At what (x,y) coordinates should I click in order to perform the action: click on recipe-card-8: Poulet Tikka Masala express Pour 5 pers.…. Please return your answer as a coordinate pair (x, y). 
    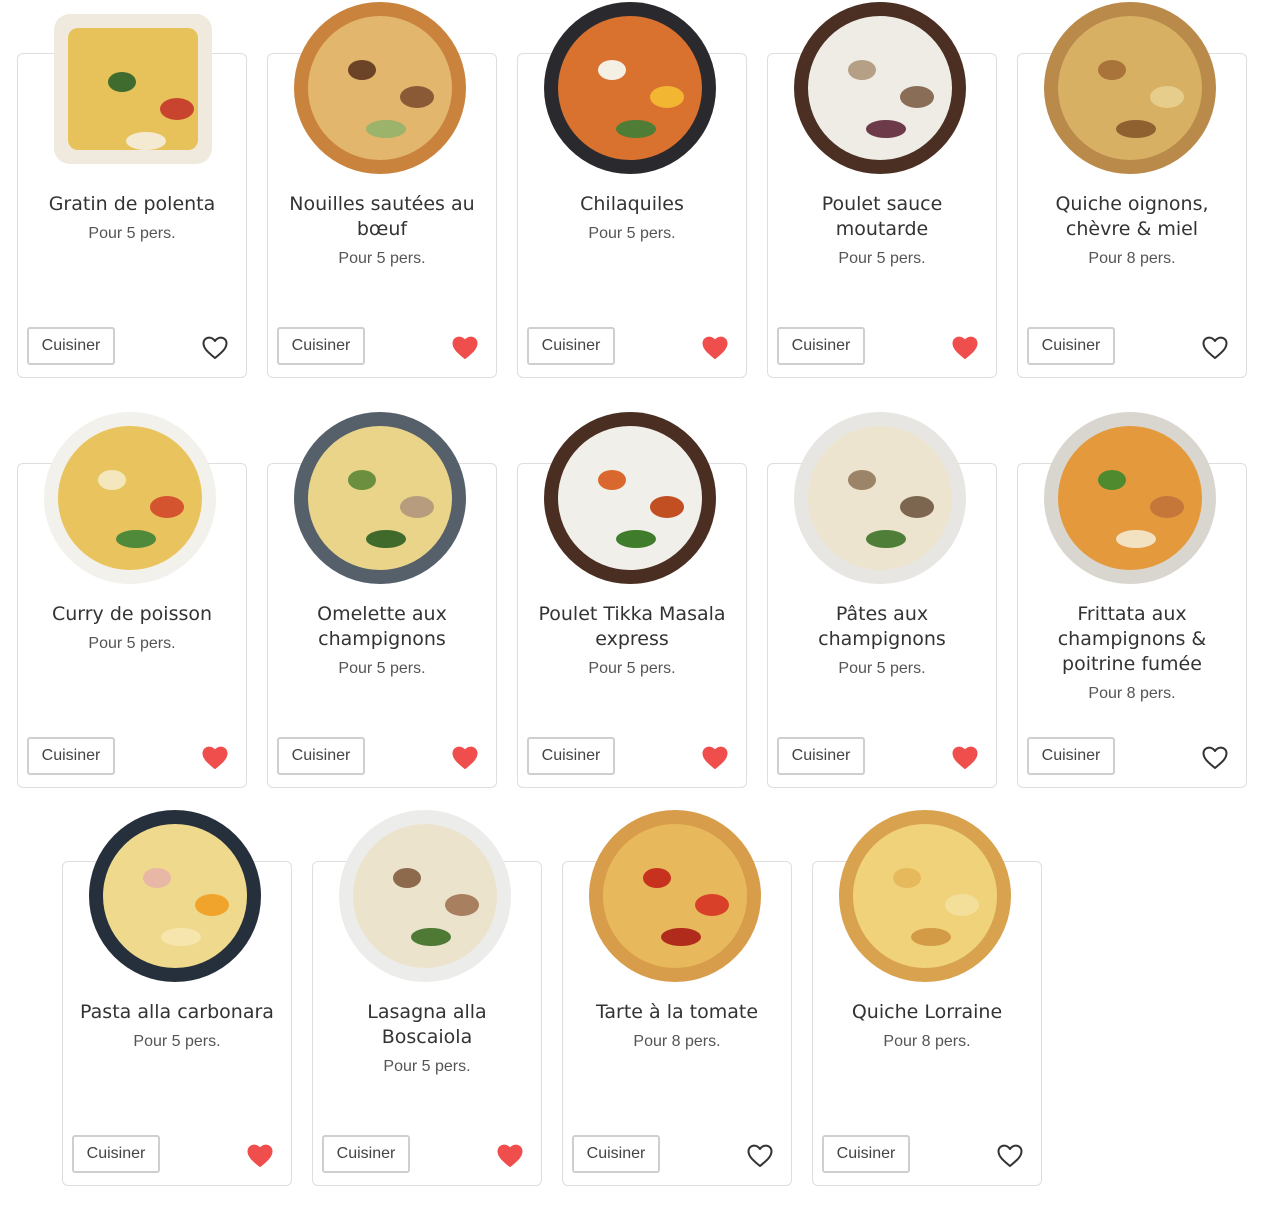
    Looking at the image, I should click on (632, 599).